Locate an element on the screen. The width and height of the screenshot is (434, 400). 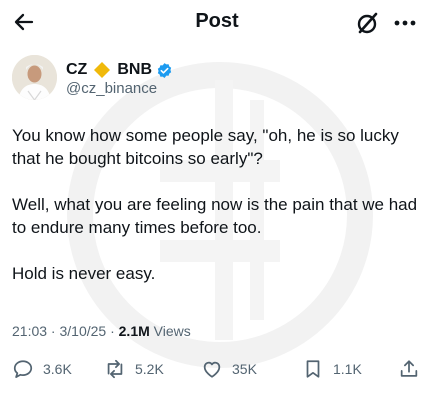
reply-count: 3.6K is located at coordinates (57, 369).